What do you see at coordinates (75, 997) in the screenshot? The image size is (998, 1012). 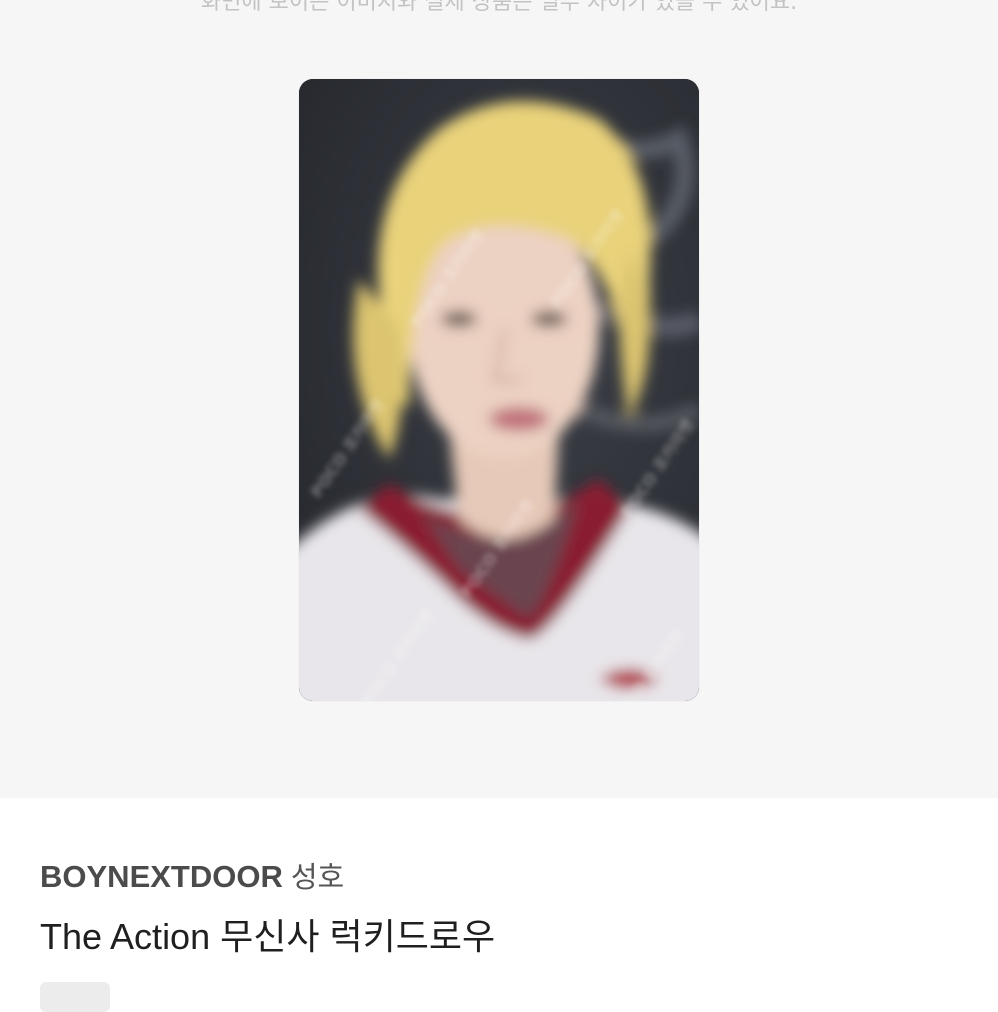 I see `condition-badge` at bounding box center [75, 997].